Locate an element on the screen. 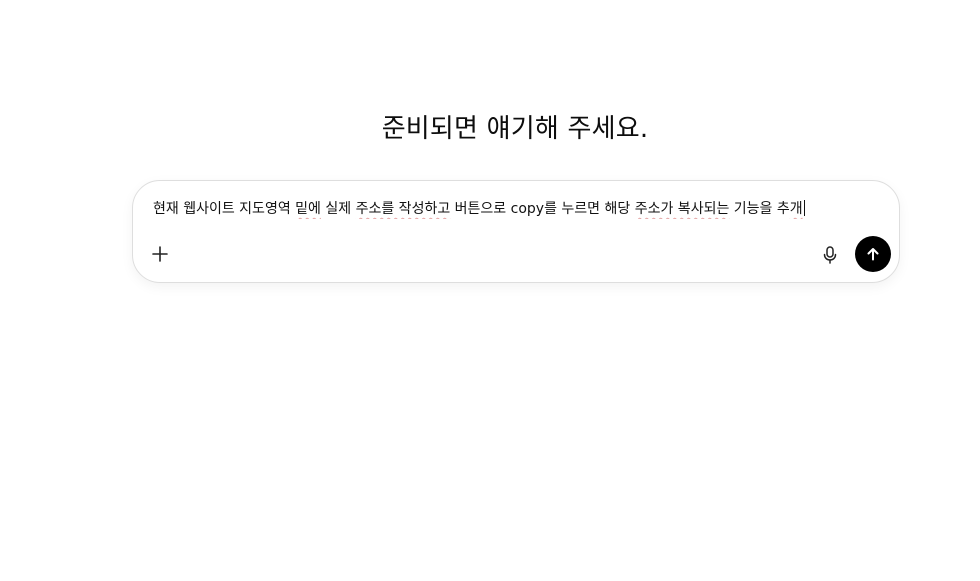 Image resolution: width=980 pixels, height=581 pixels. prompt-text-segment: 기능을 추 is located at coordinates (759, 209).